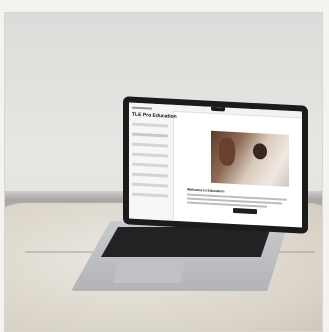 The width and height of the screenshot is (329, 332). I want to click on sidebar-logo, so click(142, 108).